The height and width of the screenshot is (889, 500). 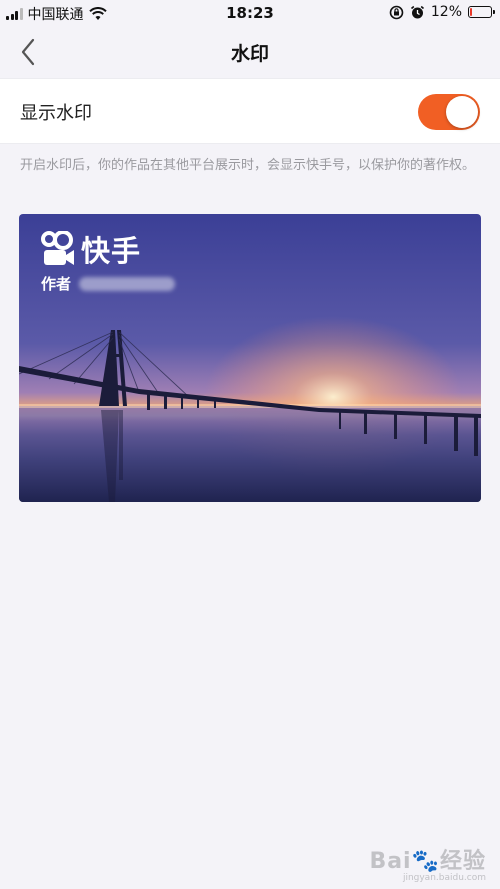 I want to click on battery-level, so click(x=471, y=12).